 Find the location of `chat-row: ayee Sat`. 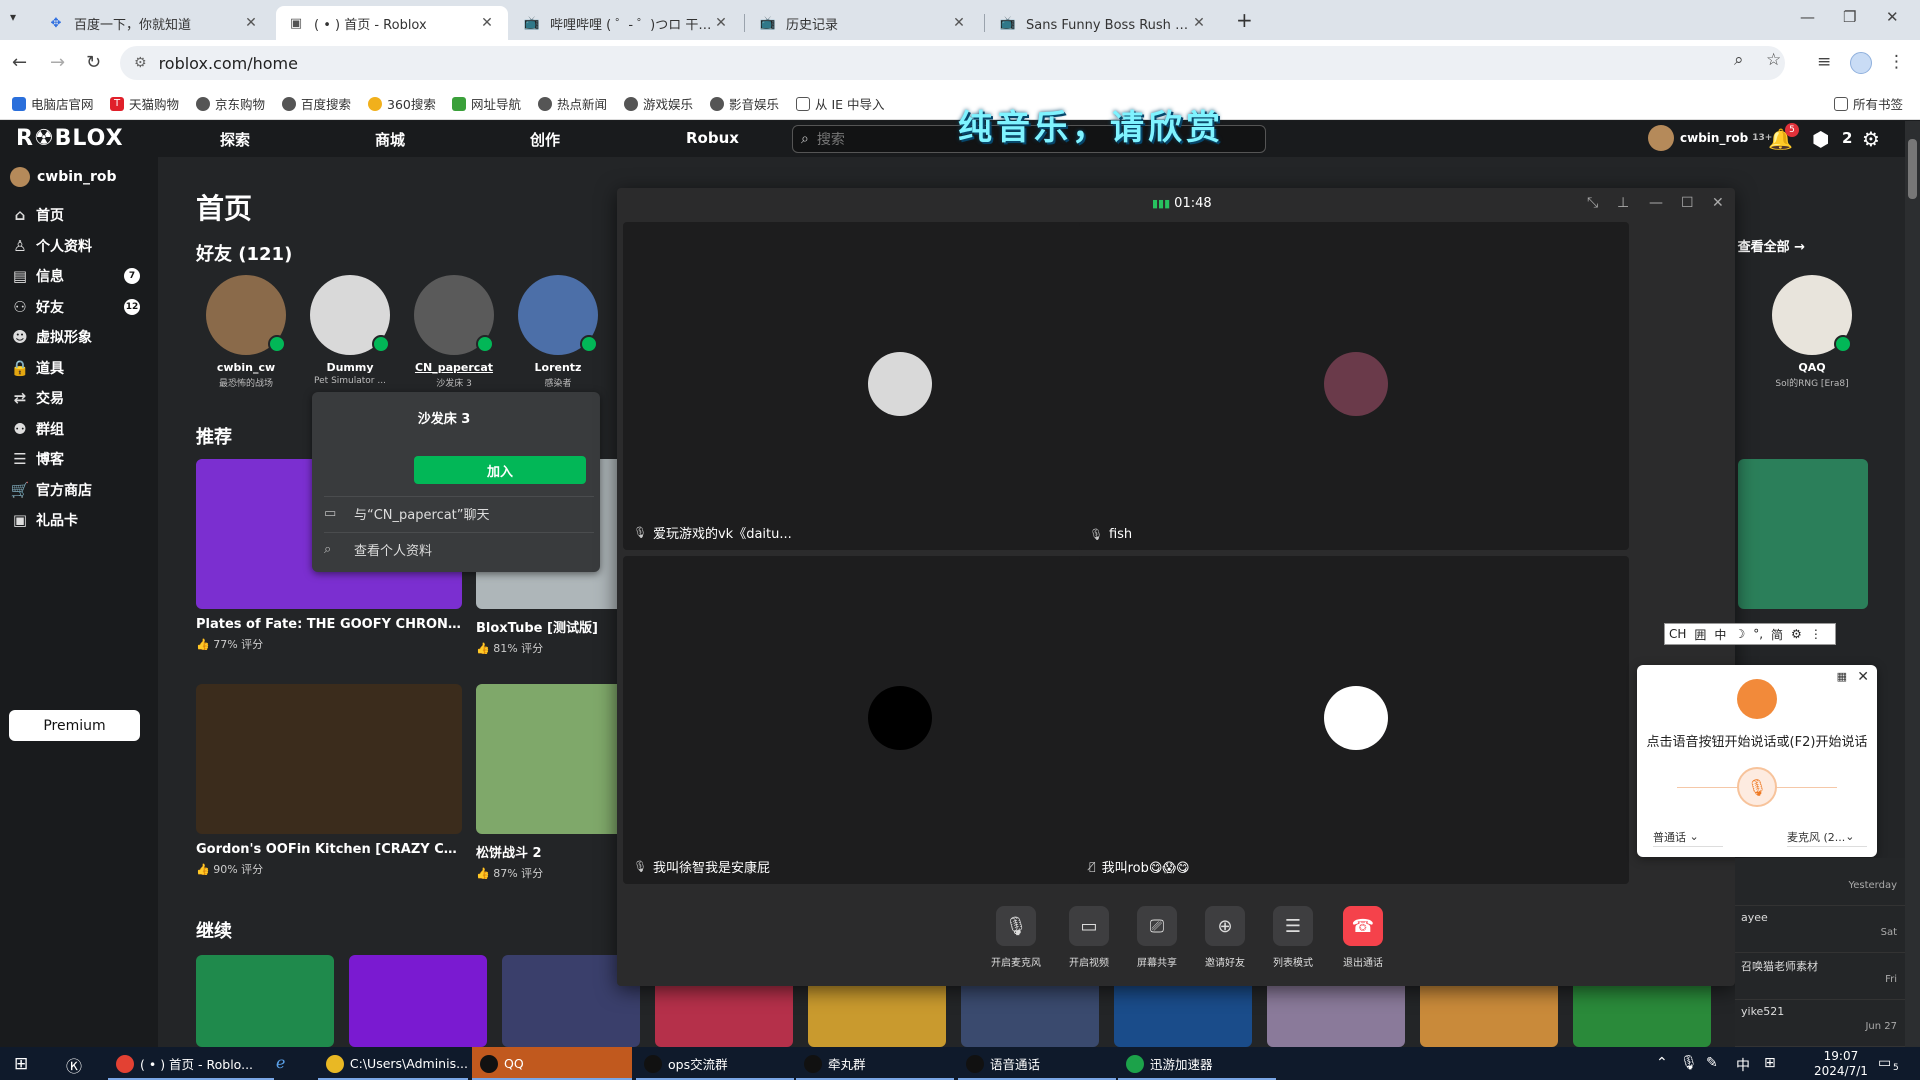

chat-row: ayee Sat is located at coordinates (1820, 929).